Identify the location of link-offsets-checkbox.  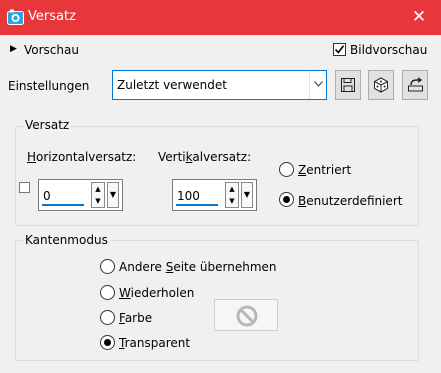
(24, 187).